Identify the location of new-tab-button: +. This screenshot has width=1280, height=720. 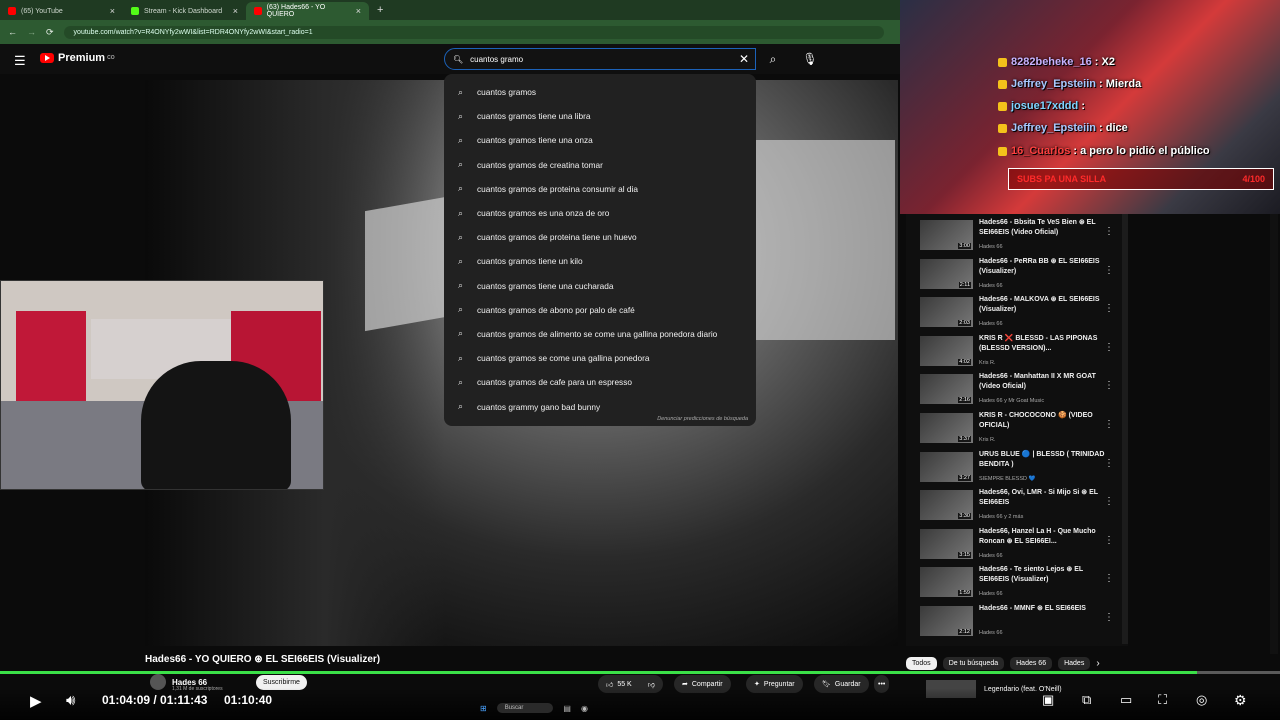
(380, 10).